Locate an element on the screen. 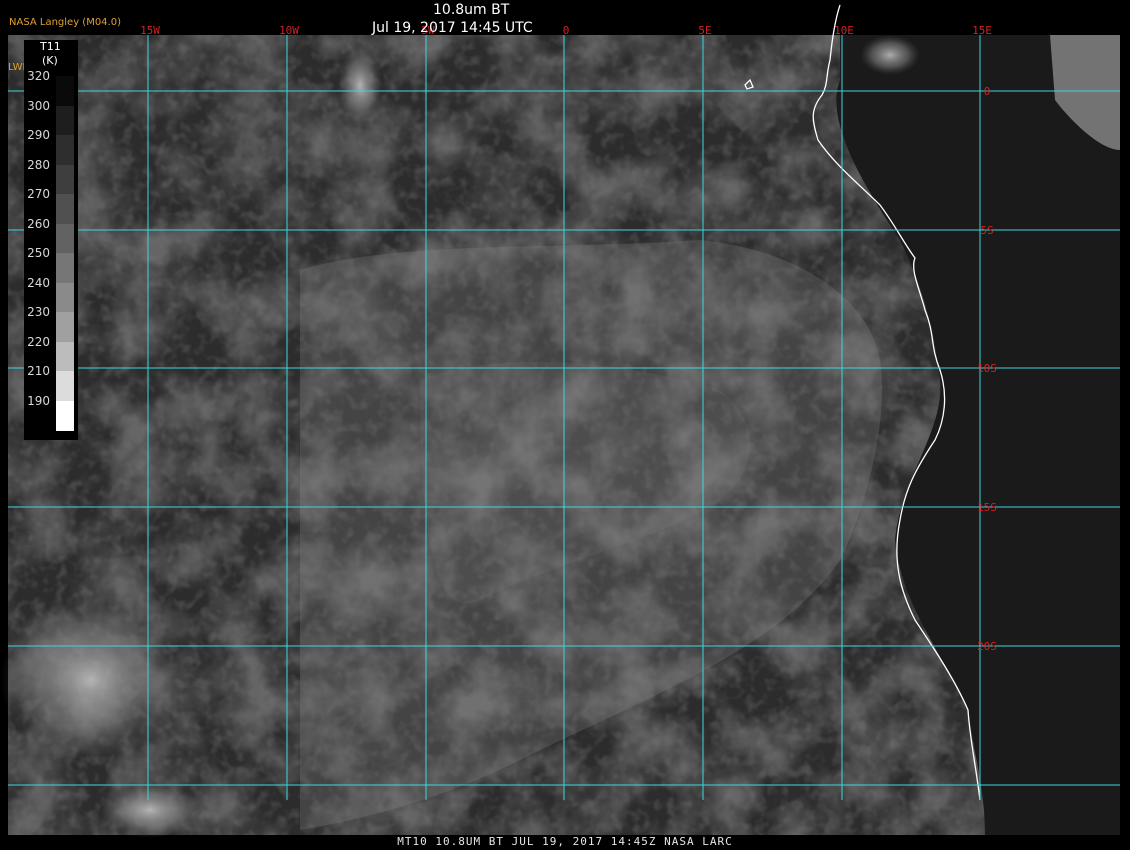 The image size is (1130, 850). provider-label: NASA Langley (M04.0) is located at coordinates (65, 22).